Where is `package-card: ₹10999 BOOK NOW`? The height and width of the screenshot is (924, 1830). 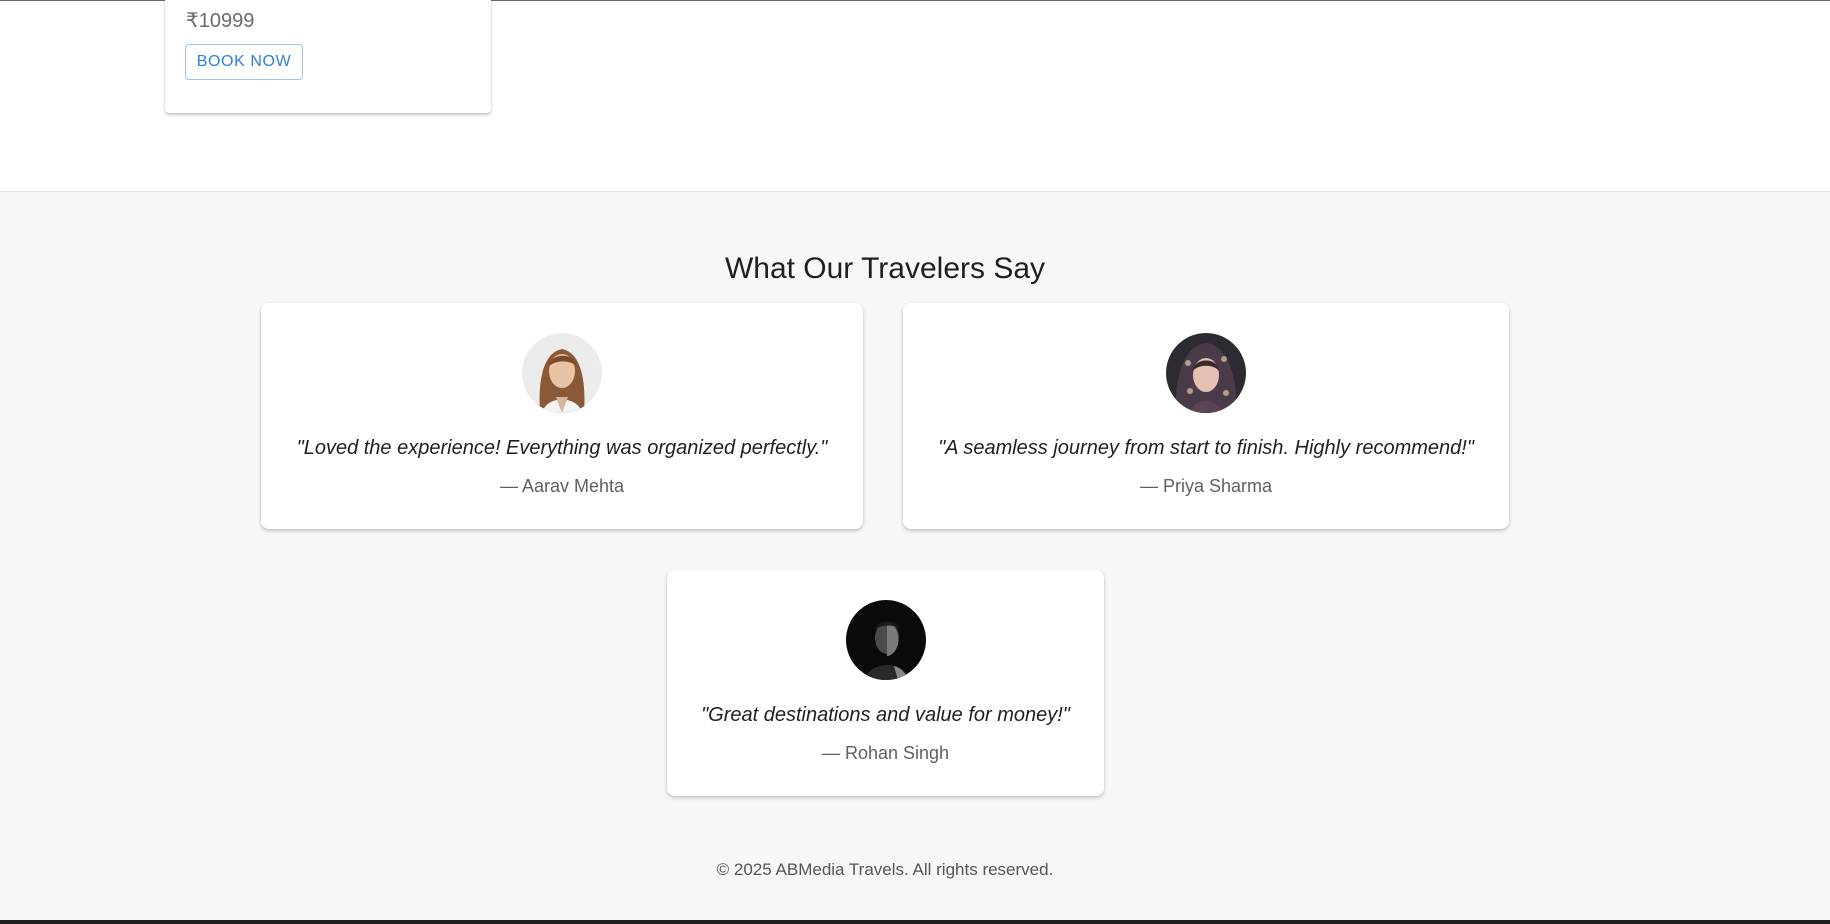 package-card: ₹10999 BOOK NOW is located at coordinates (328, 56).